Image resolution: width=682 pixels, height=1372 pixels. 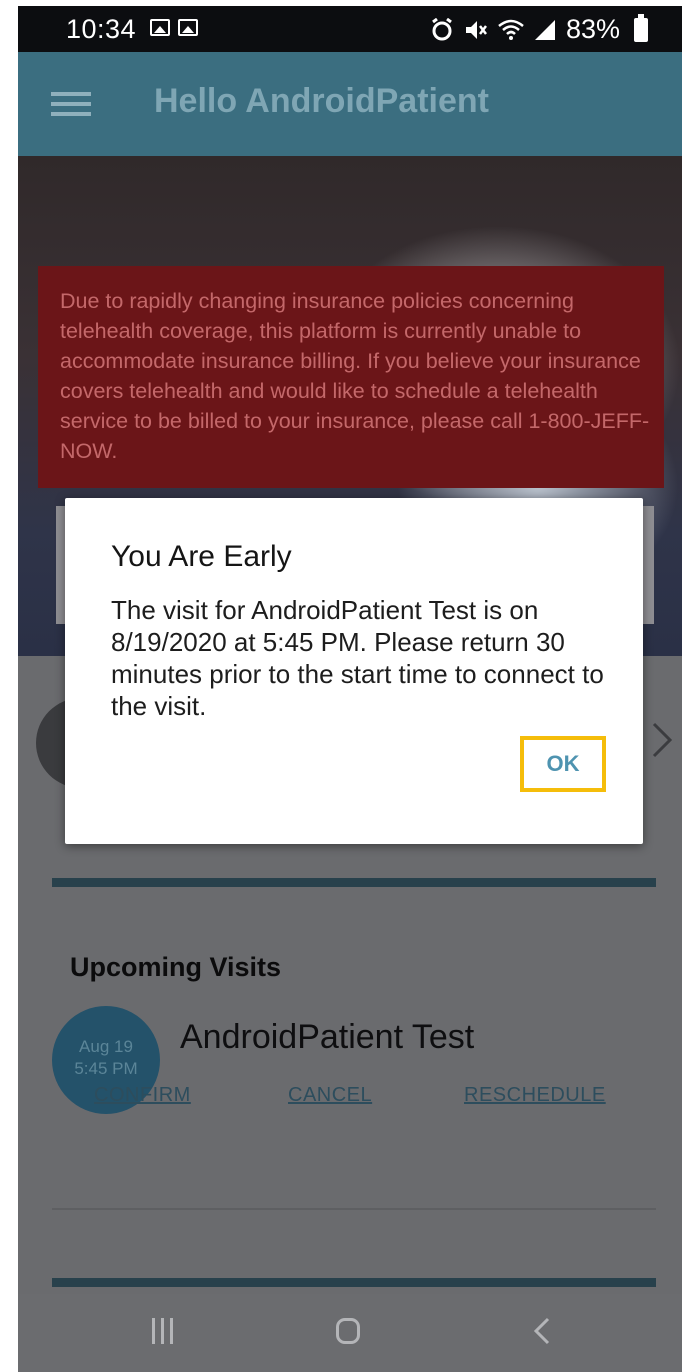 What do you see at coordinates (592, 29) in the screenshot?
I see `battery-percent: 83%` at bounding box center [592, 29].